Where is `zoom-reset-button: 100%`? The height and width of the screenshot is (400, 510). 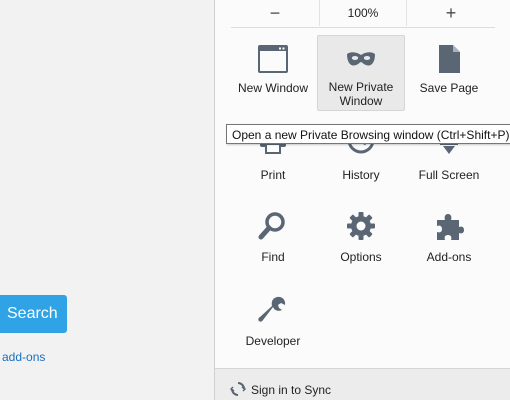
zoom-reset-button: 100% is located at coordinates (363, 13).